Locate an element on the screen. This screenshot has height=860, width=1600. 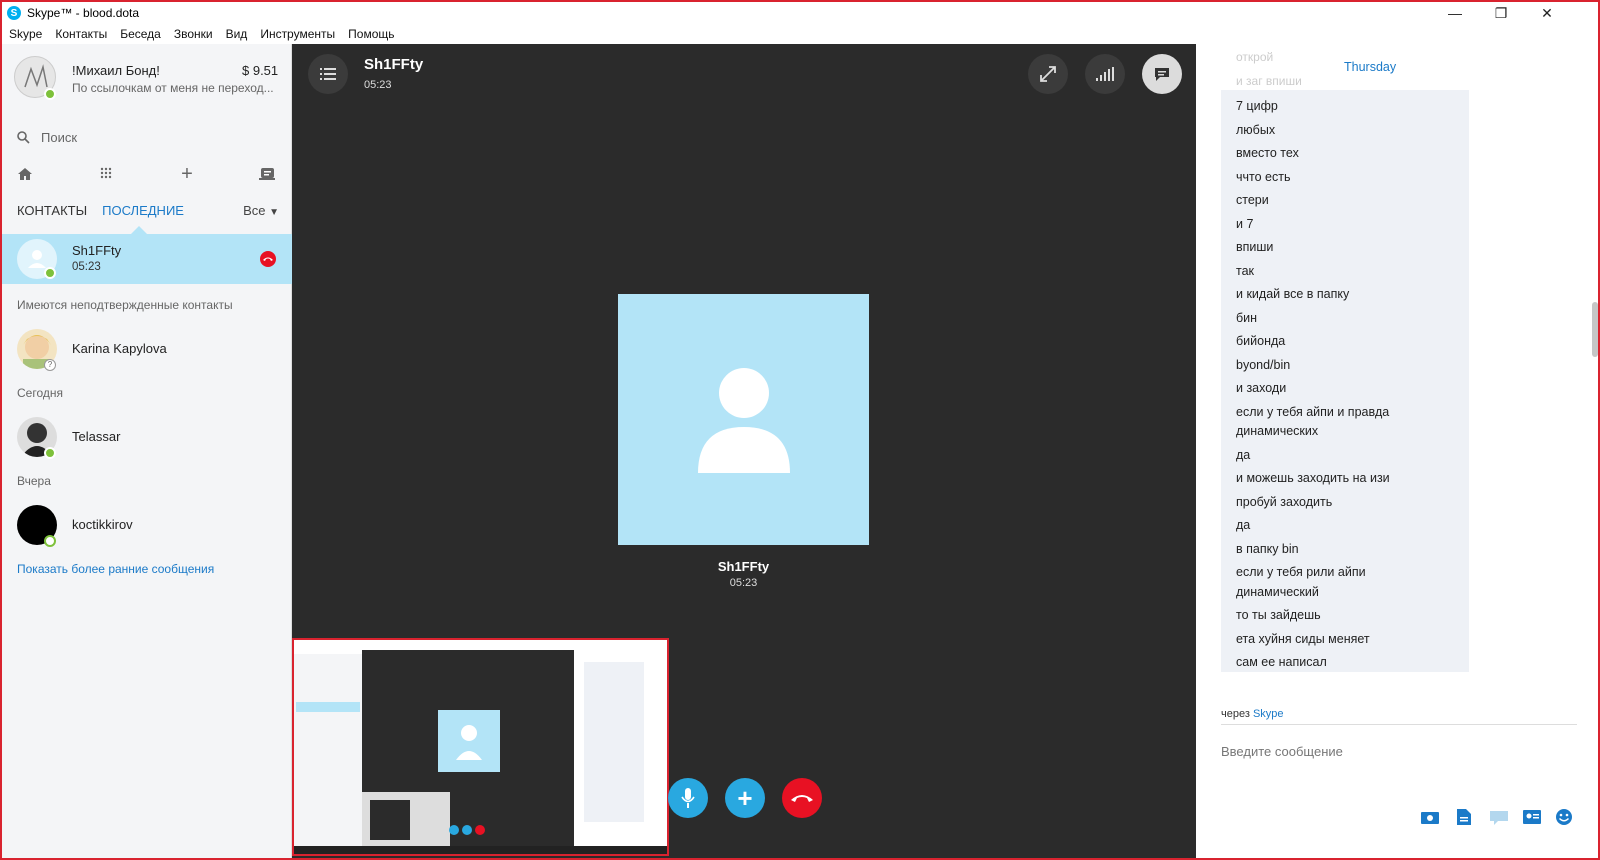
section-yesterday: Вчера is located at coordinates (34, 481).